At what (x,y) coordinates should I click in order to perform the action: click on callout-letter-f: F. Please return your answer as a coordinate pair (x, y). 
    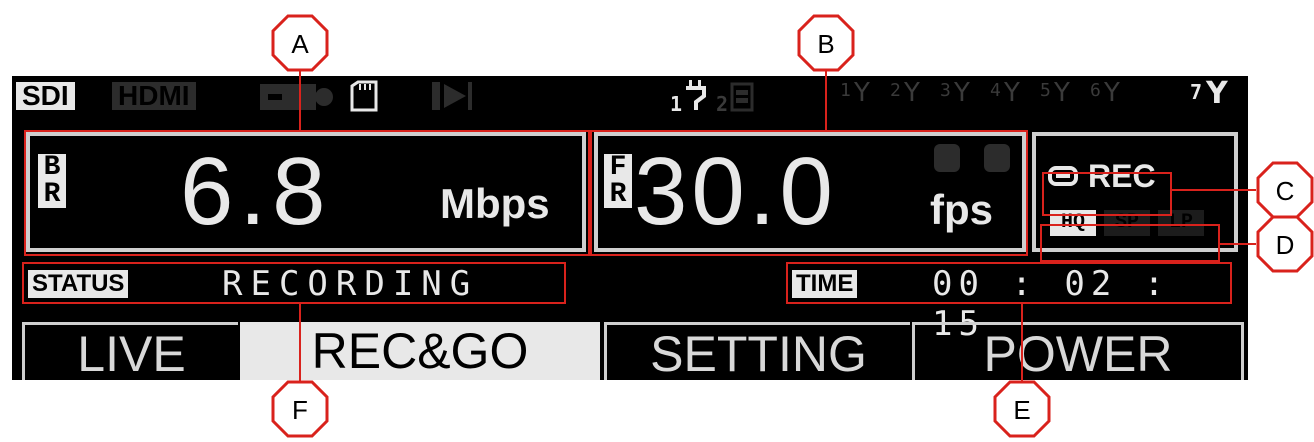
    Looking at the image, I should click on (300, 410).